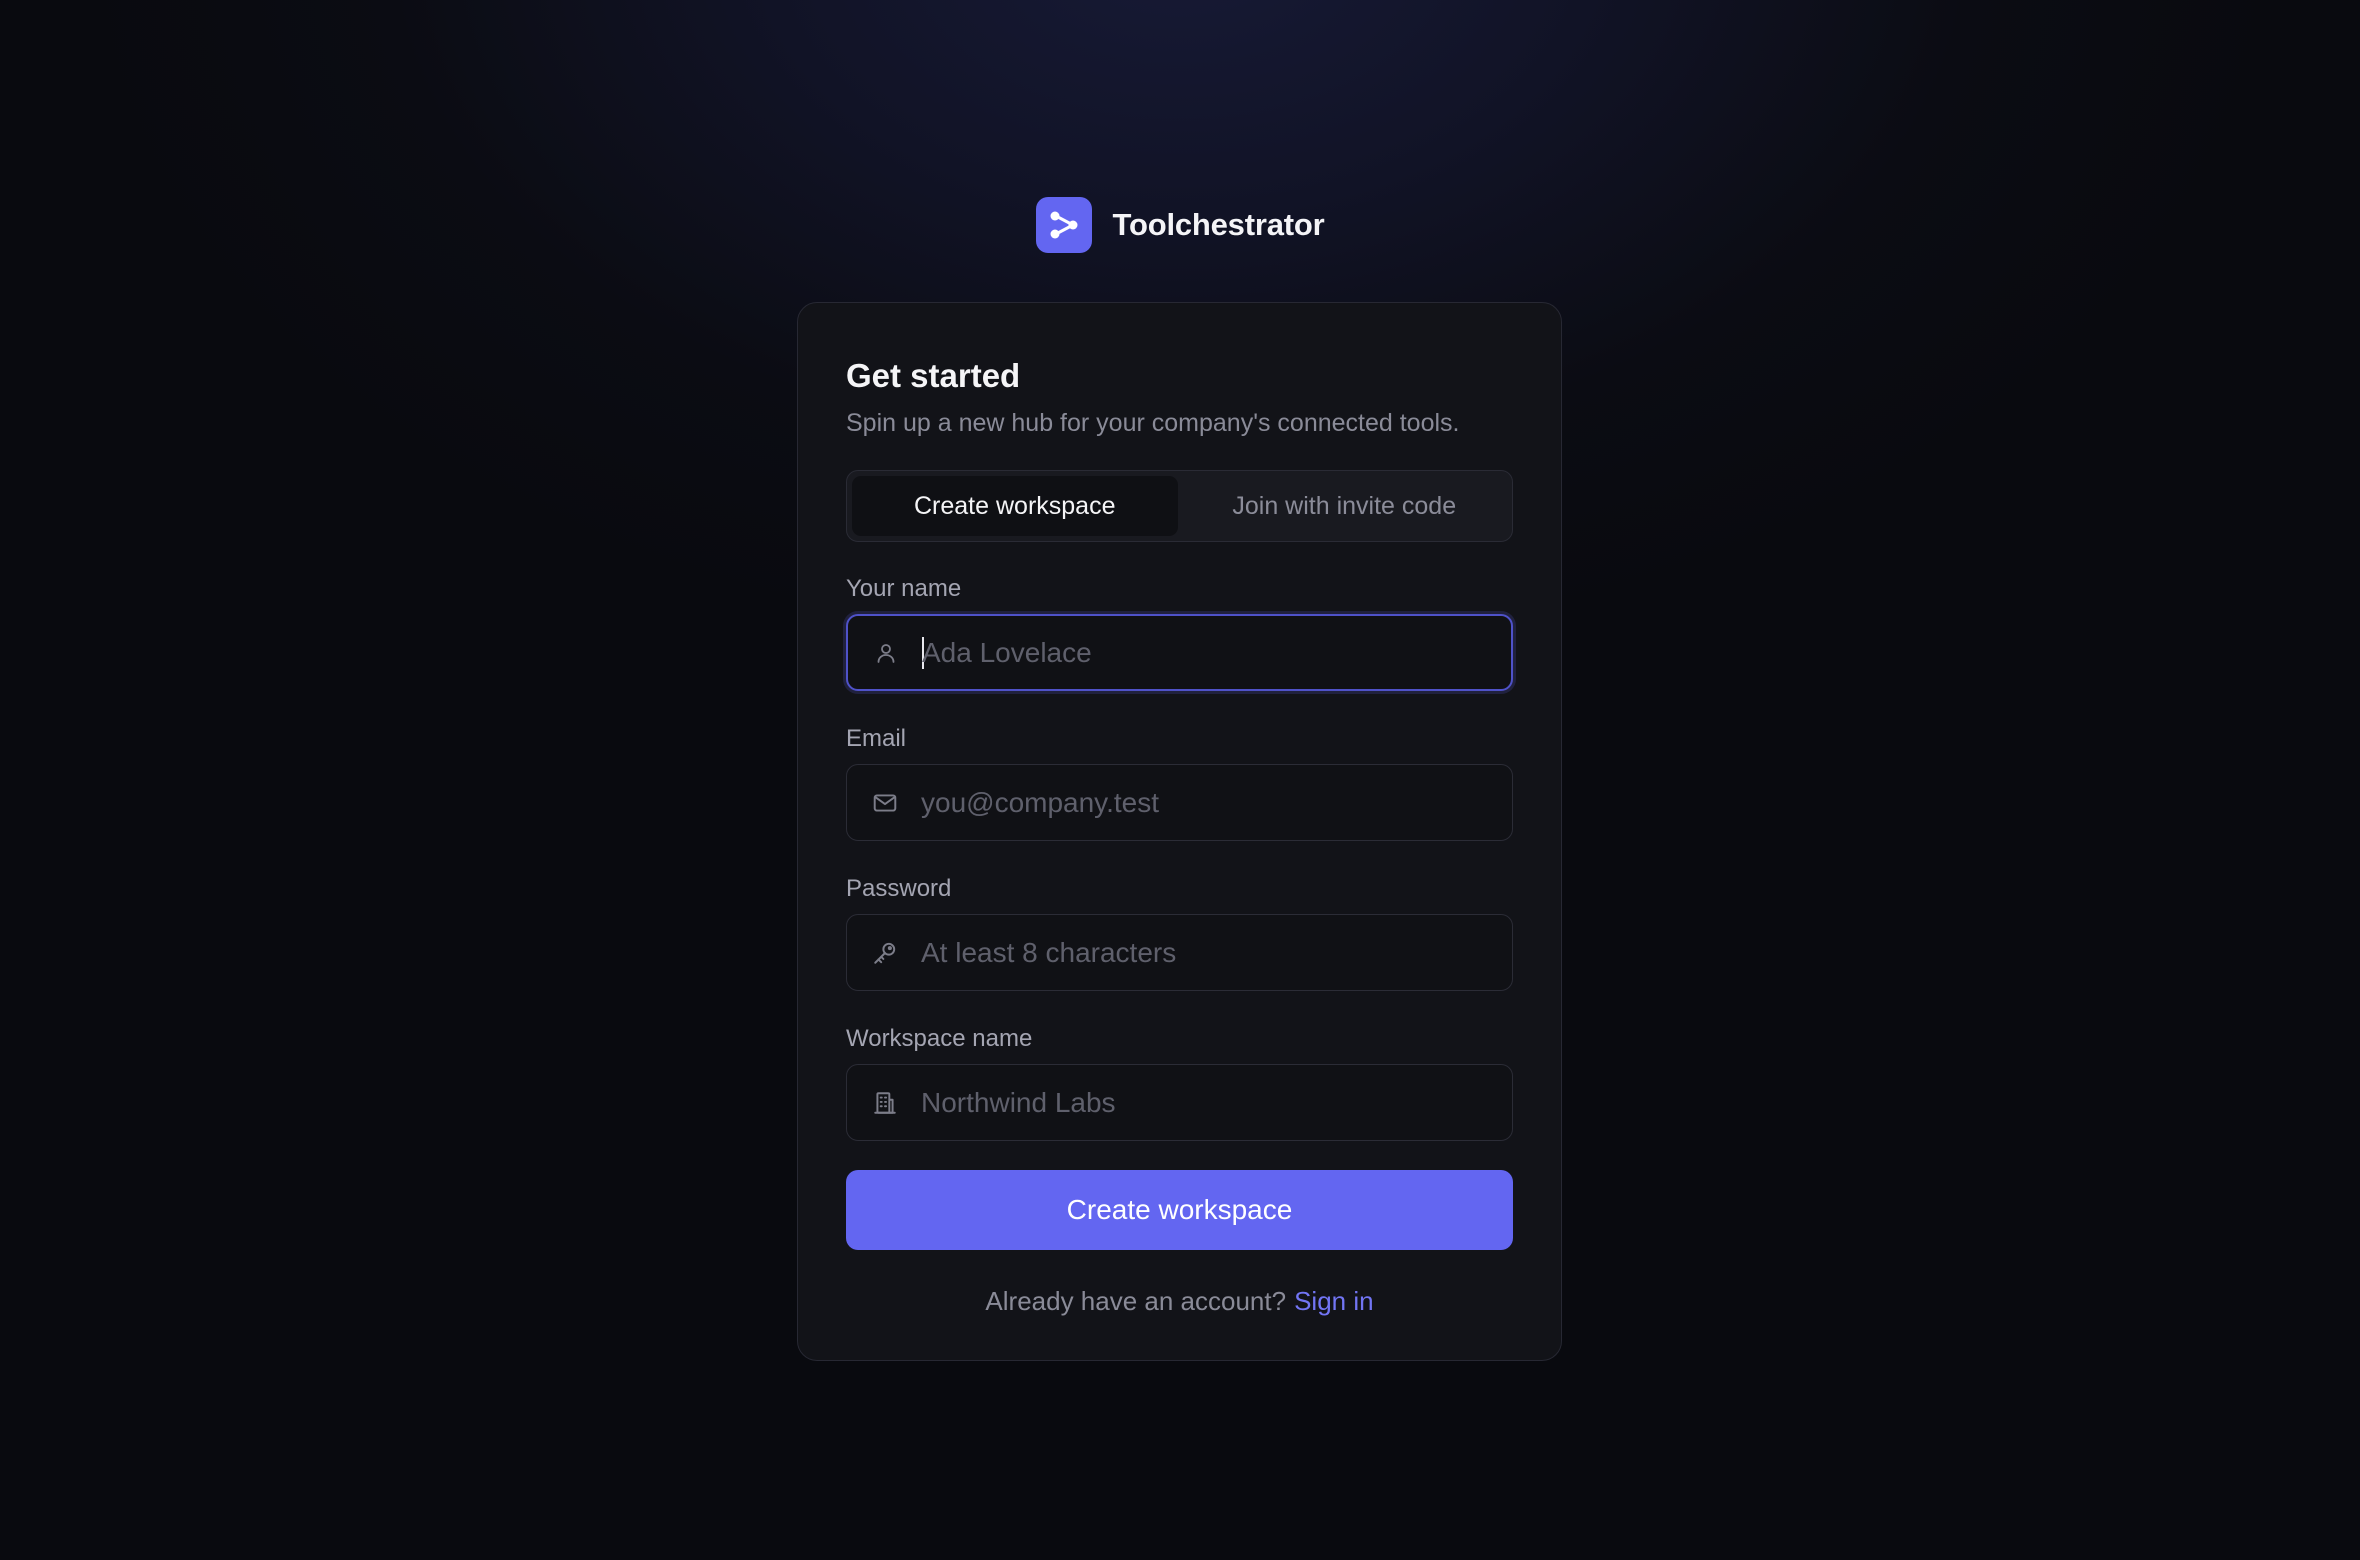 This screenshot has width=2360, height=1560. I want to click on sign-in-prompt-text: Already have an account?, so click(1136, 1301).